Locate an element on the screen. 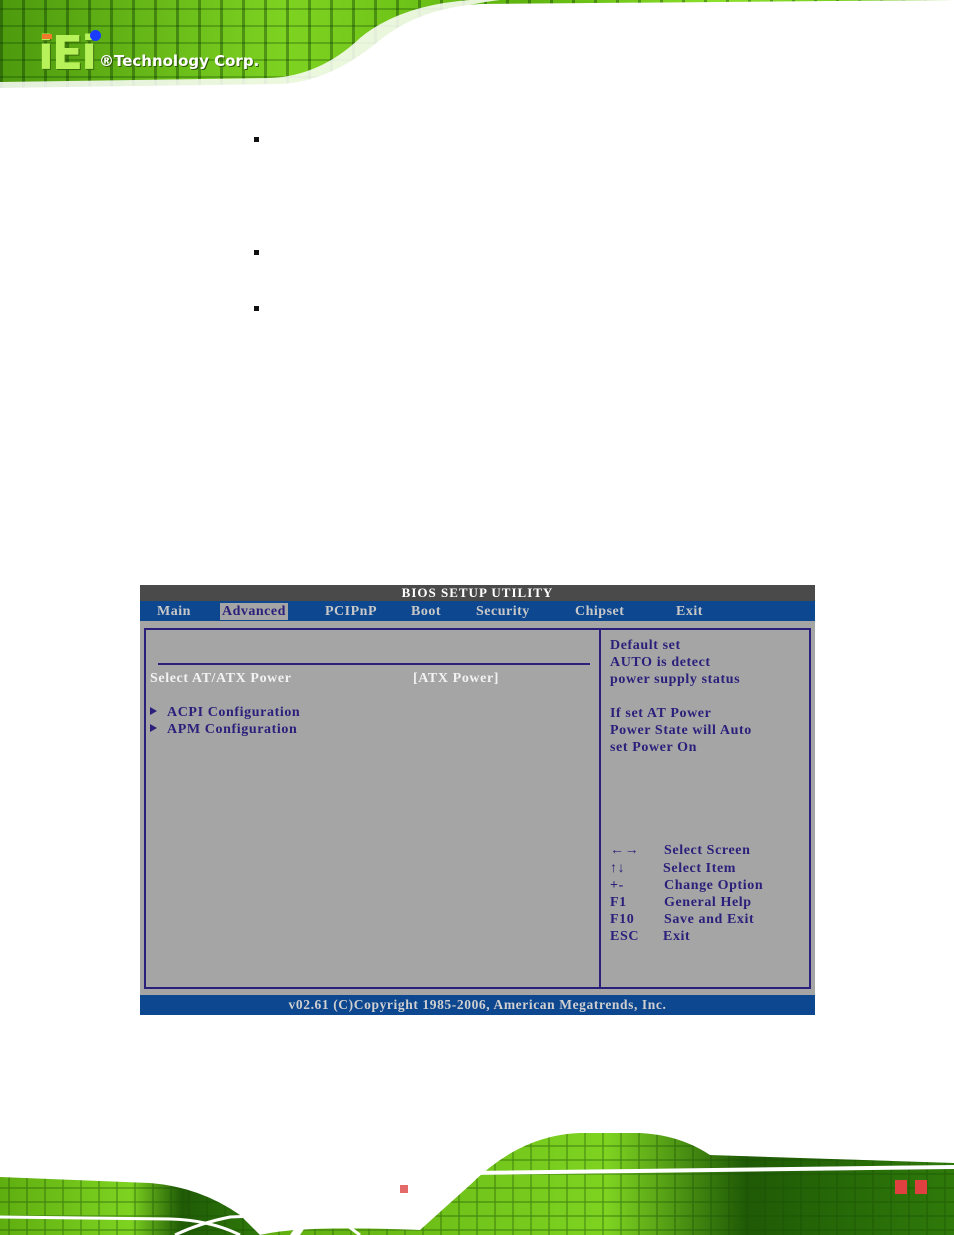 This screenshot has width=954, height=1235. key-left-right: ←→ is located at coordinates (625, 850).